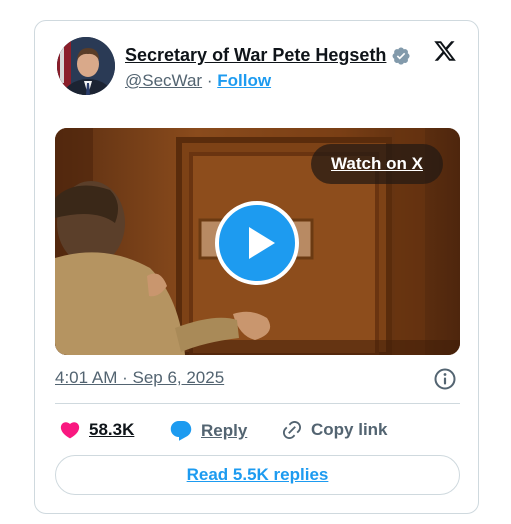  I want to click on like-button: 58.3K, so click(96, 430).